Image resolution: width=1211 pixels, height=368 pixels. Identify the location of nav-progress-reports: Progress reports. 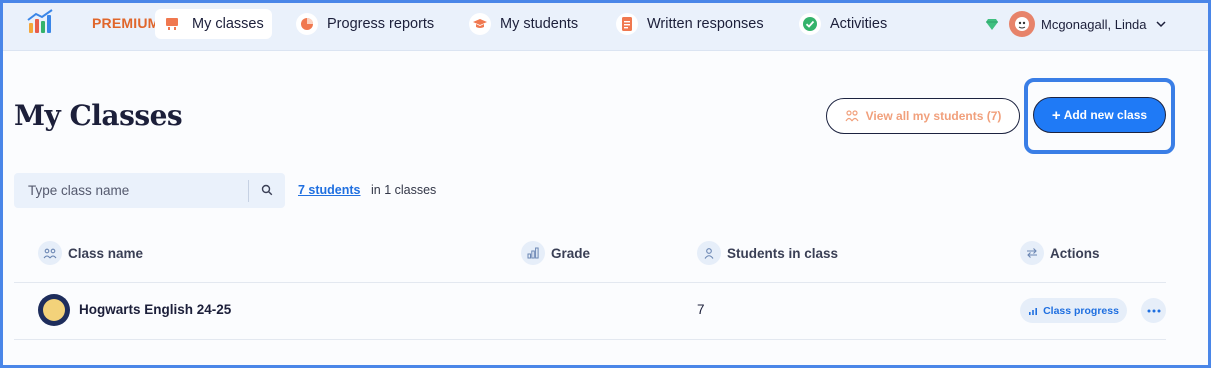
(366, 24).